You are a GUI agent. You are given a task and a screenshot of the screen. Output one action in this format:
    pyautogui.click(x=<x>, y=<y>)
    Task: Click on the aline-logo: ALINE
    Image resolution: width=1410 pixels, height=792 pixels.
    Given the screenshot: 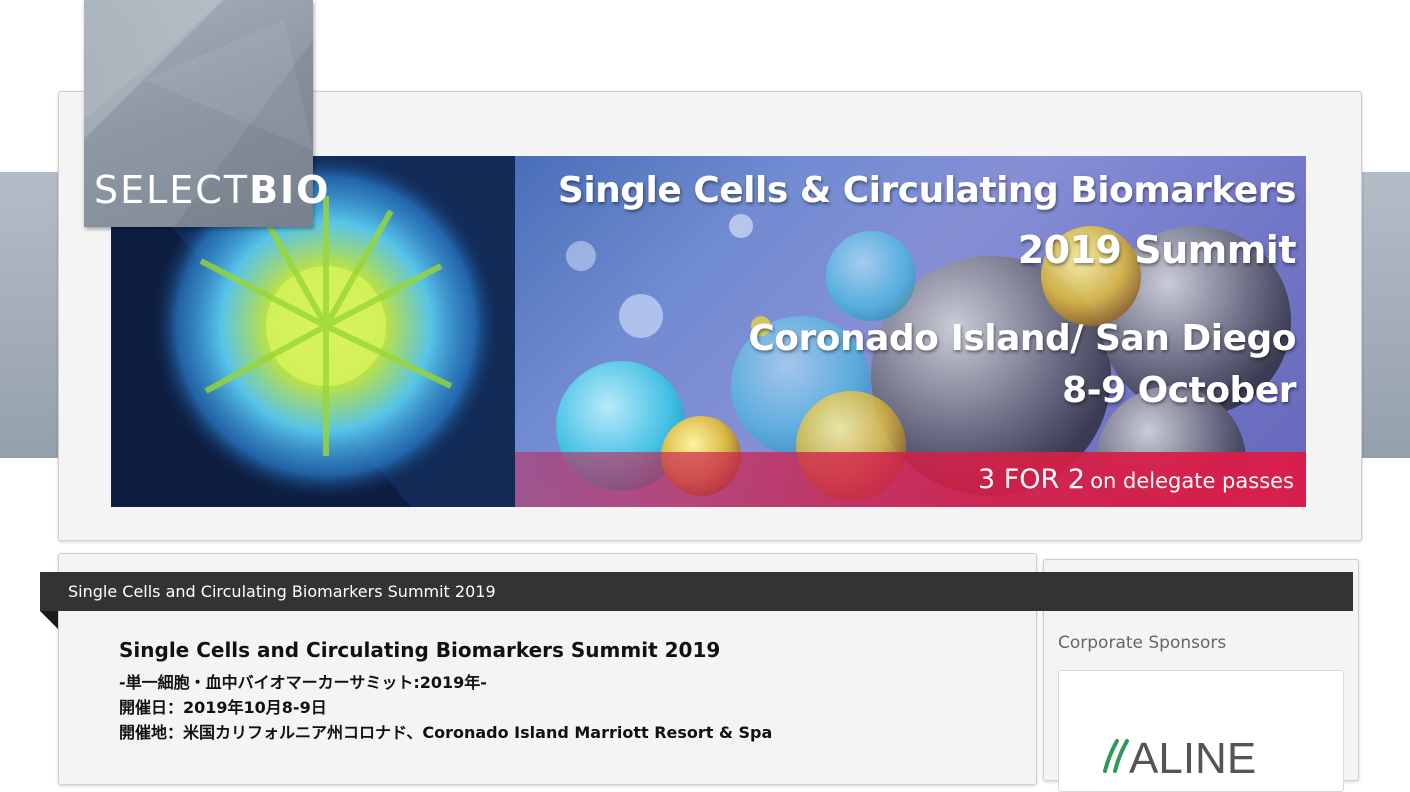 What is the action you would take?
    pyautogui.click(x=1179, y=758)
    